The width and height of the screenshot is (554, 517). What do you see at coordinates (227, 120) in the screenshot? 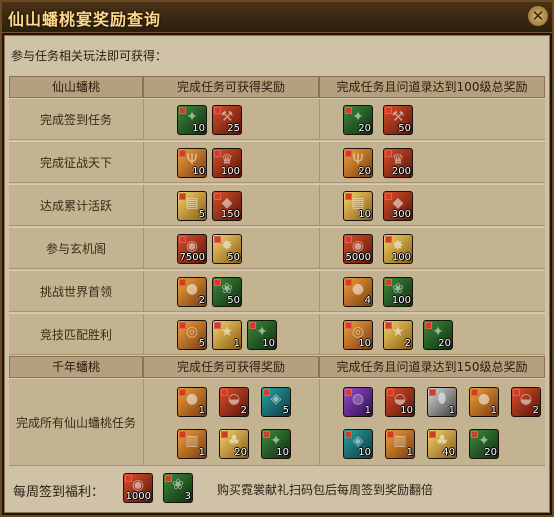
I see `hammer-icon: ⚒ 25` at bounding box center [227, 120].